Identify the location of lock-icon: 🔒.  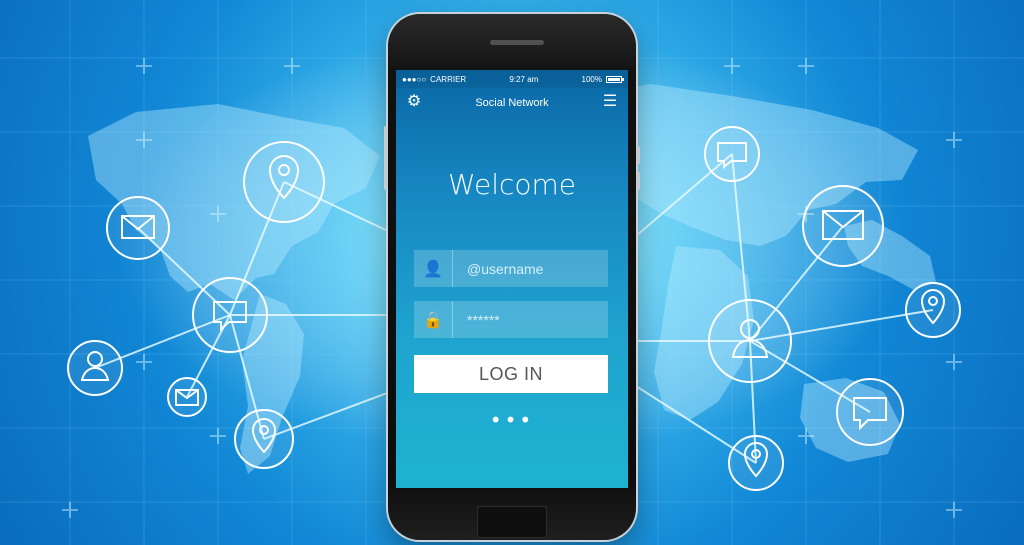
(433, 319).